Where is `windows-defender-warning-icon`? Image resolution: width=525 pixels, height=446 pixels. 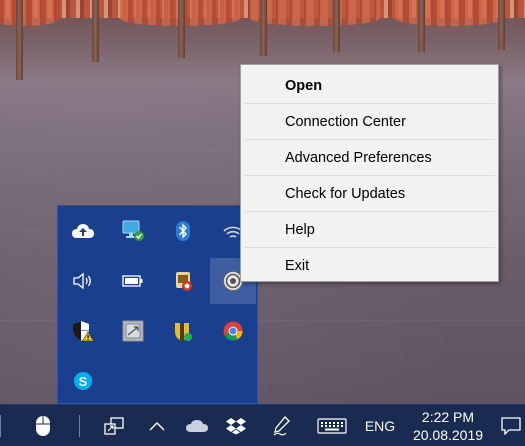 windows-defender-warning-icon is located at coordinates (83, 331).